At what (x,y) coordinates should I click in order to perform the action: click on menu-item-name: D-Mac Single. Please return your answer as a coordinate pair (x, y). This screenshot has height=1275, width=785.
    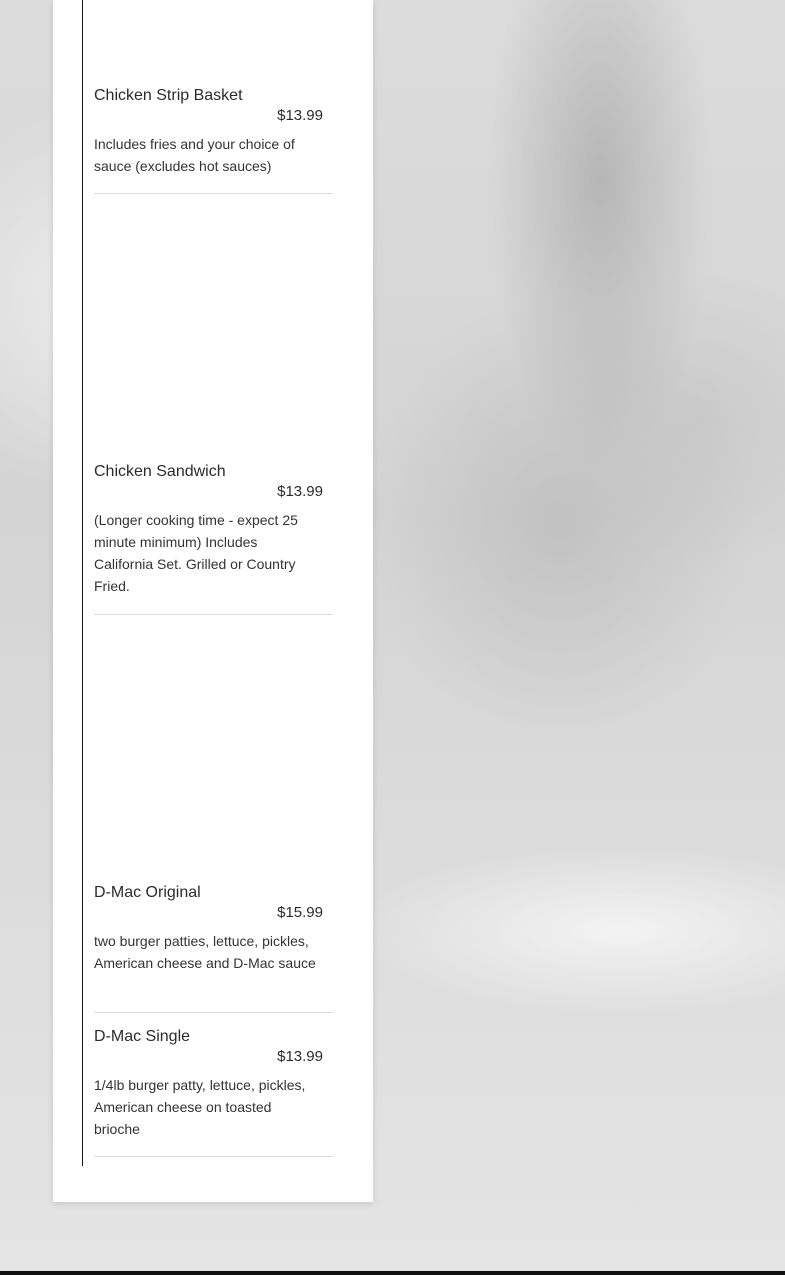
    Looking at the image, I should click on (142, 1036).